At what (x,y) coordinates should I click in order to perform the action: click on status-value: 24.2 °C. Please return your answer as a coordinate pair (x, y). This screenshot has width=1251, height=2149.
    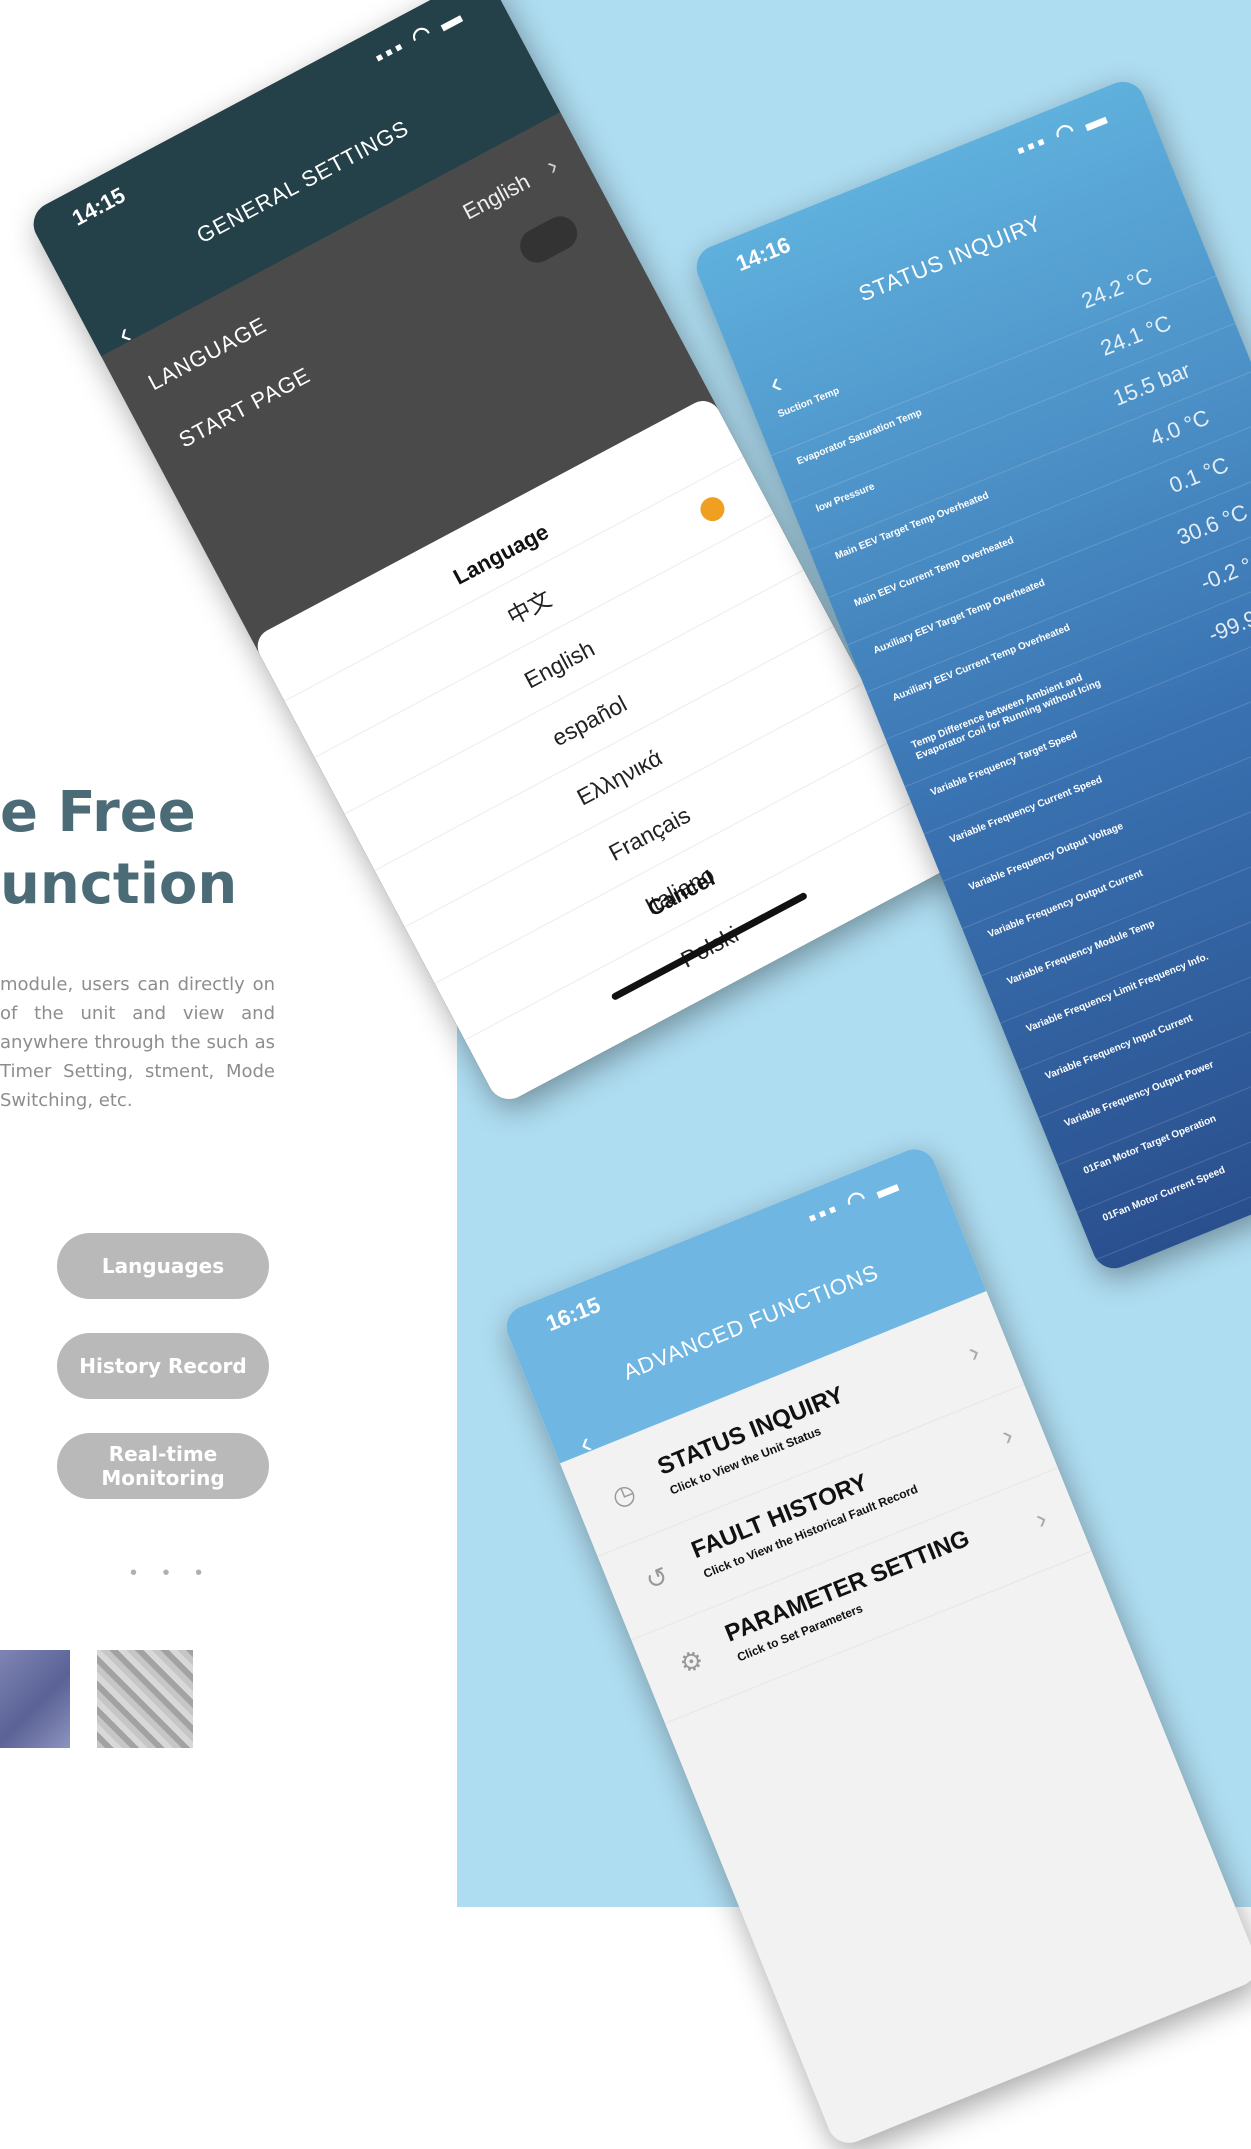
    Looking at the image, I should click on (1116, 288).